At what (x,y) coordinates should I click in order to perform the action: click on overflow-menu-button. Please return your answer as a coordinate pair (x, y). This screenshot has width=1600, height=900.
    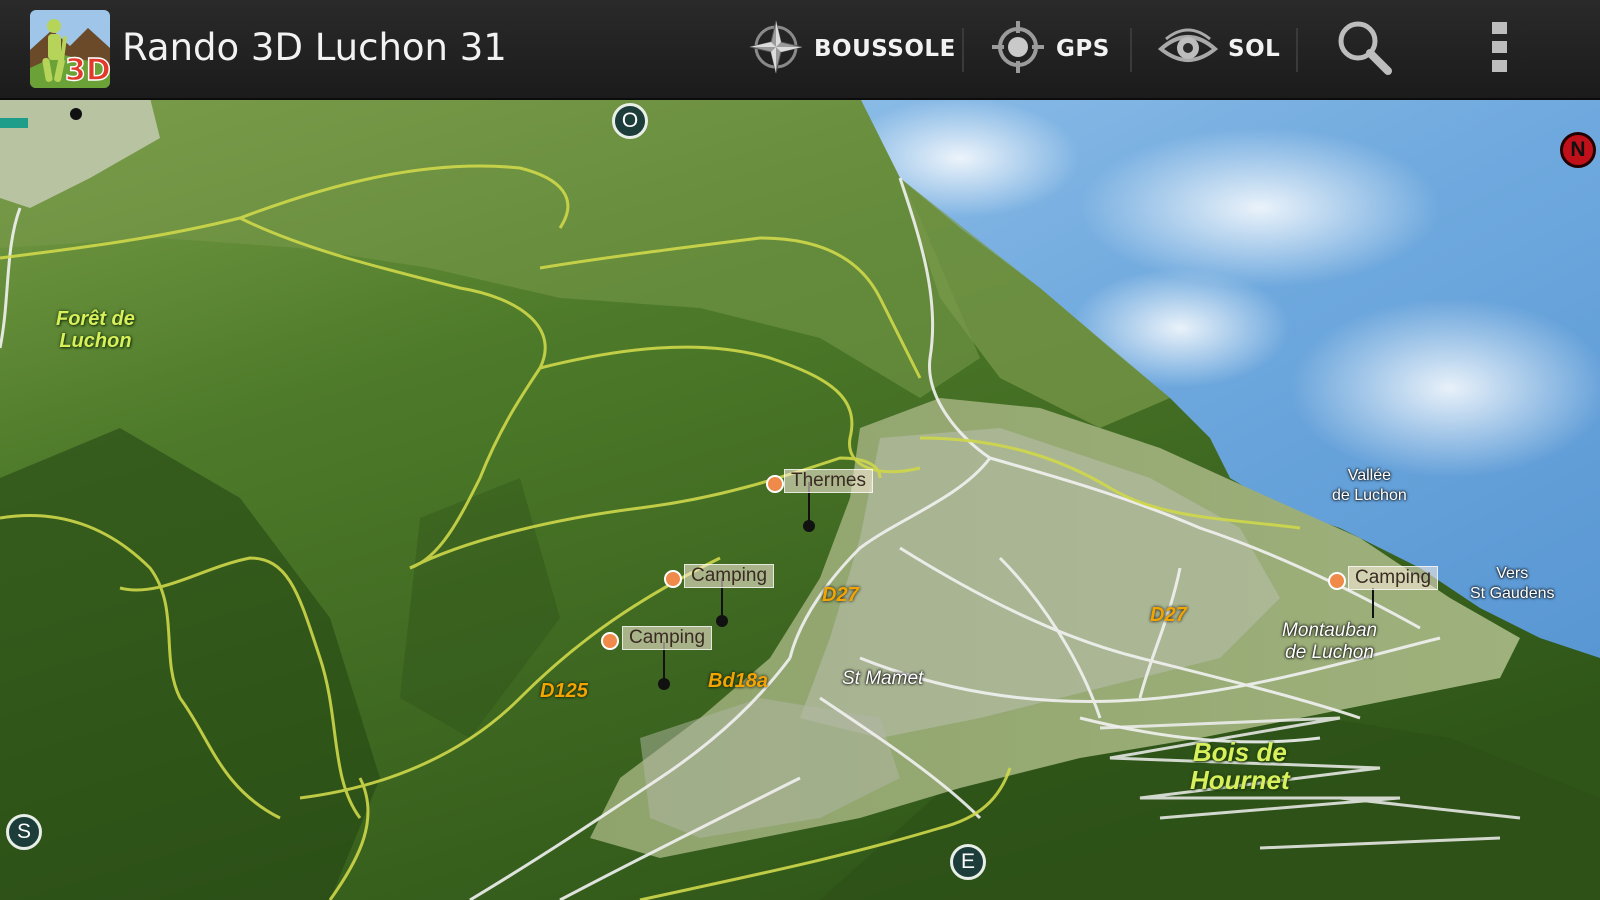
    Looking at the image, I should click on (1500, 49).